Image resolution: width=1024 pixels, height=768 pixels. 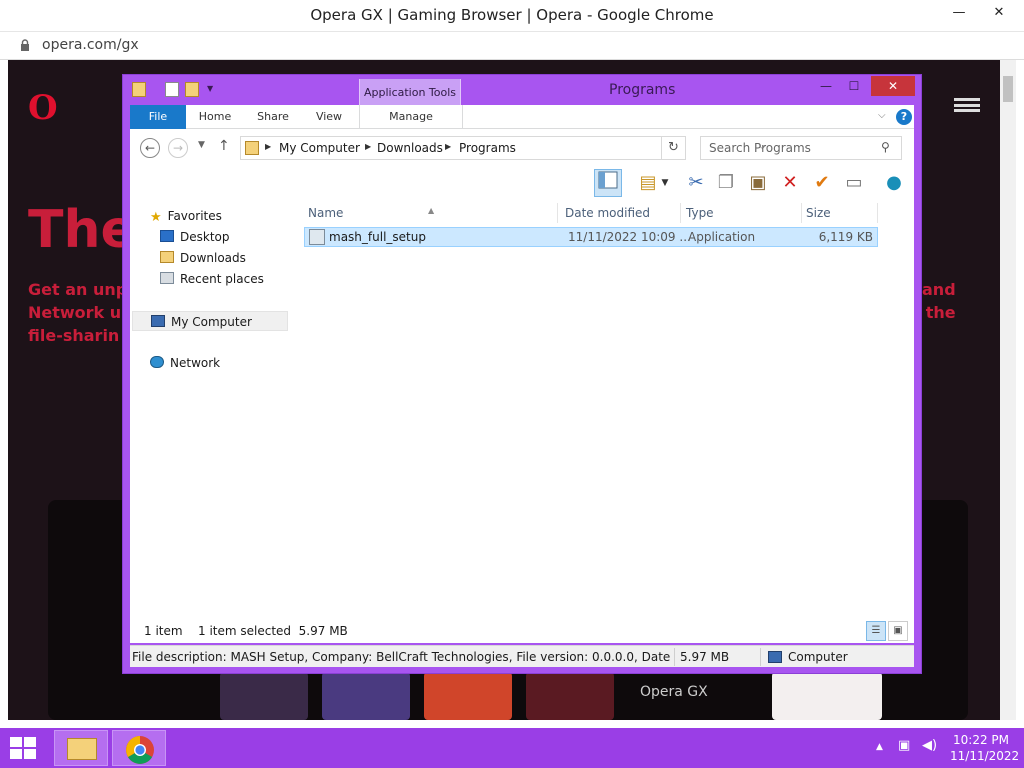 What do you see at coordinates (210, 88) in the screenshot?
I see `qat-dropdown-icon: ▼` at bounding box center [210, 88].